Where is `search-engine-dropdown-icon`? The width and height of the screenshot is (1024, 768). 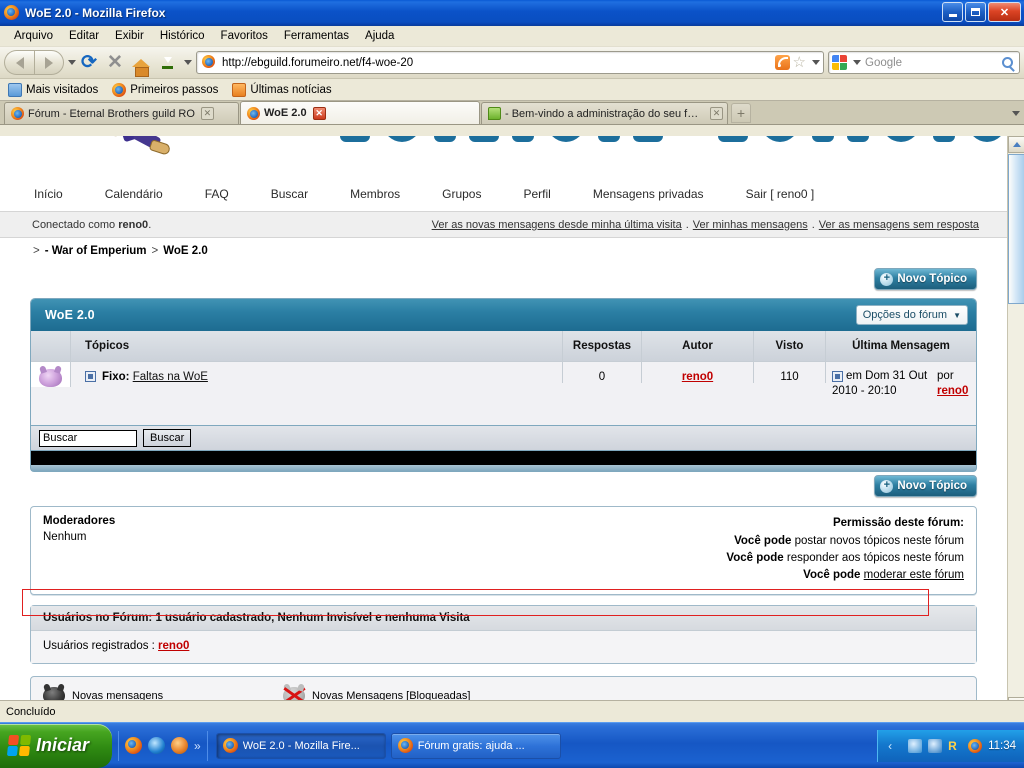
search-engine-dropdown-icon is located at coordinates (857, 62).